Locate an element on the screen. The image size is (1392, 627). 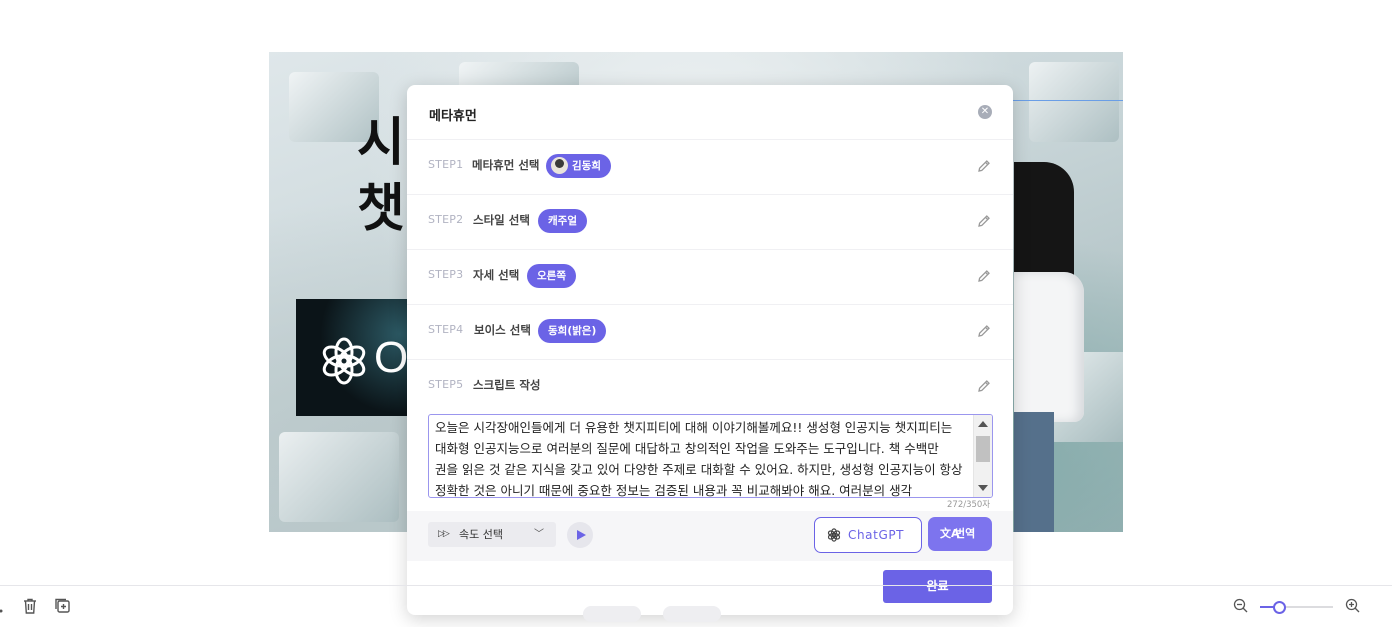
step-2-row: STEP2 스타일 선택 캐주얼 is located at coordinates (710, 221).